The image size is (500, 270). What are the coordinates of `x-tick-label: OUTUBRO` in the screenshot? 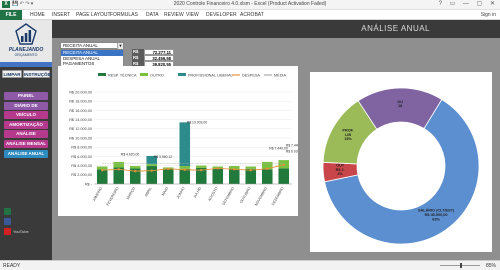 It's located at (245, 195).